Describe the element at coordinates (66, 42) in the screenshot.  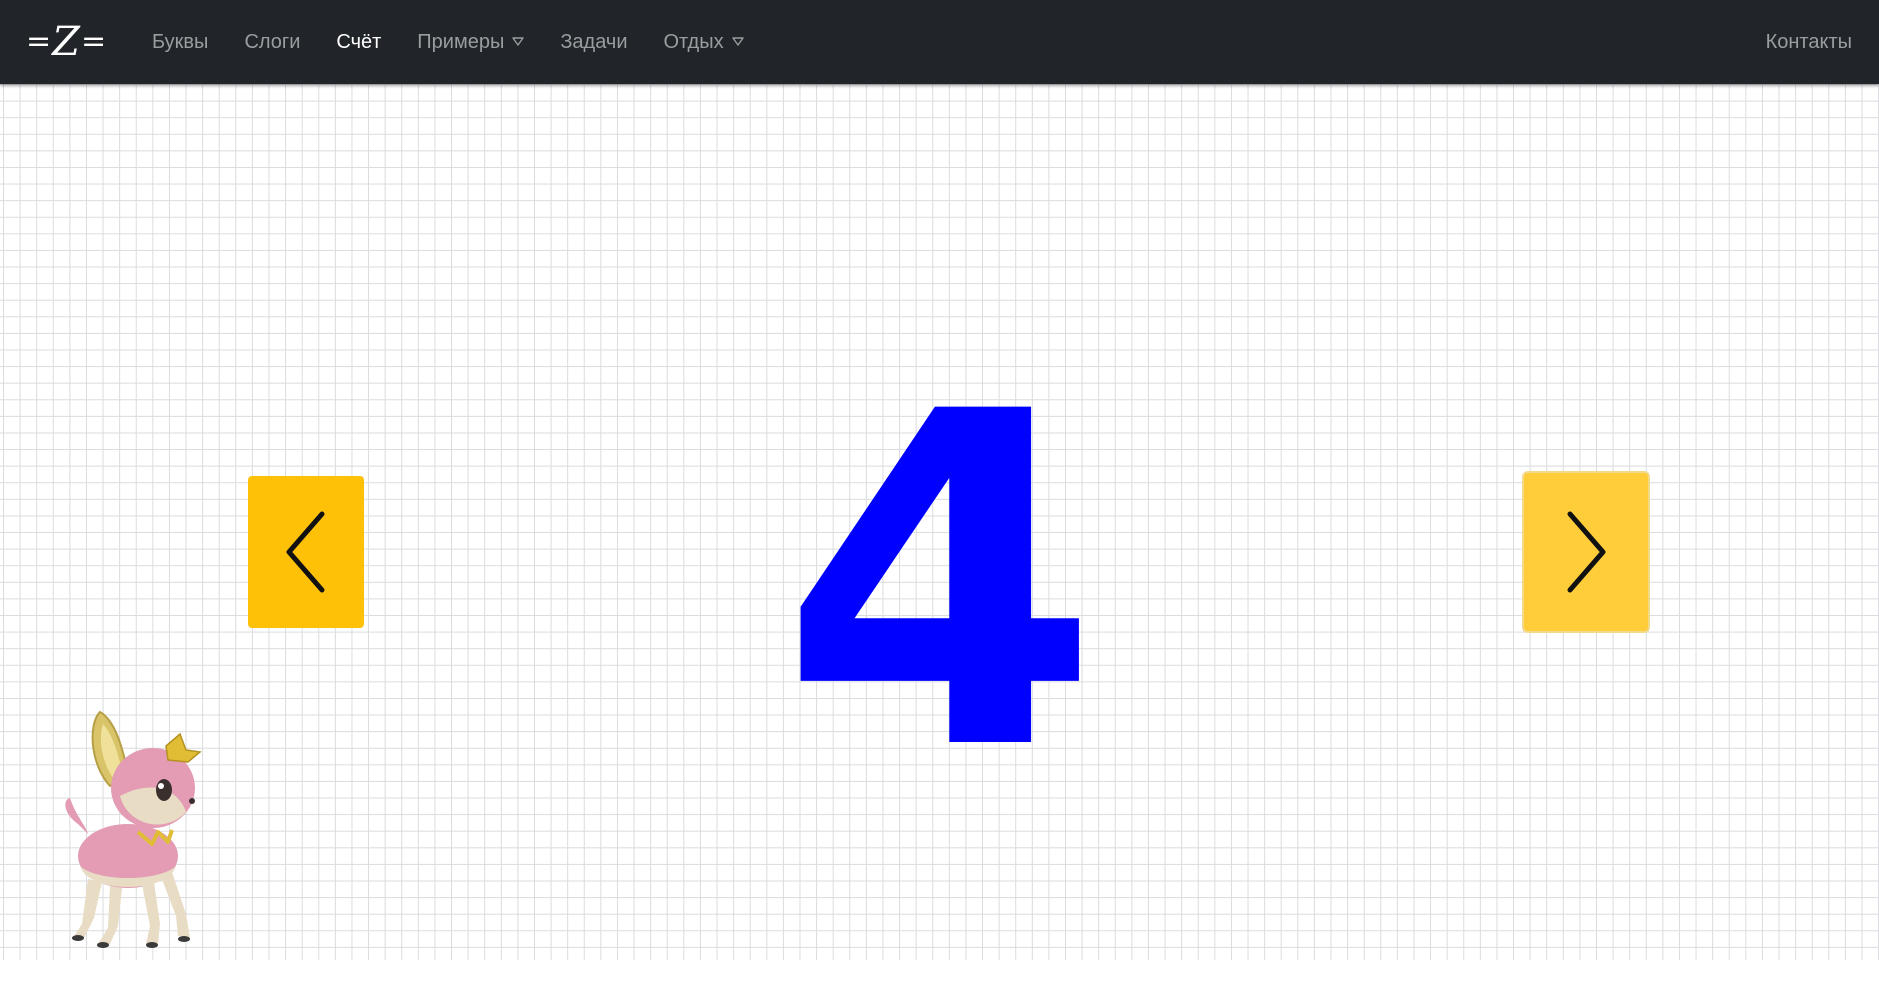
I see `site-logo: =Z=` at that location.